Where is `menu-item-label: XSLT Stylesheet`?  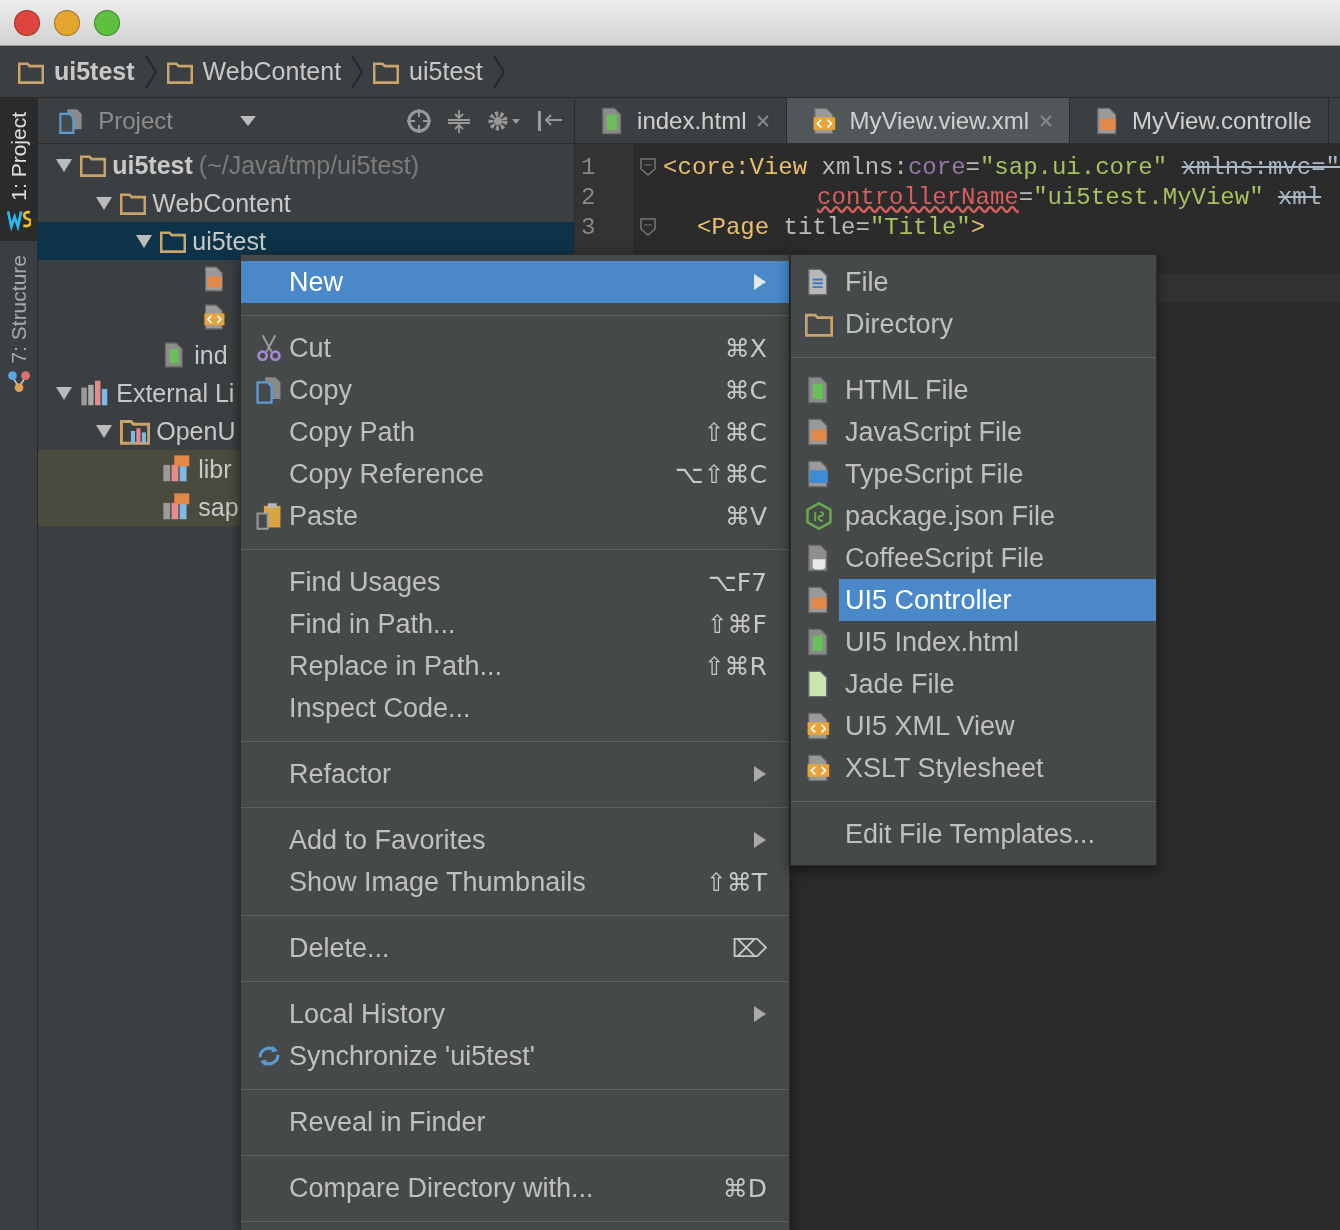
menu-item-label: XSLT Stylesheet is located at coordinates (944, 768).